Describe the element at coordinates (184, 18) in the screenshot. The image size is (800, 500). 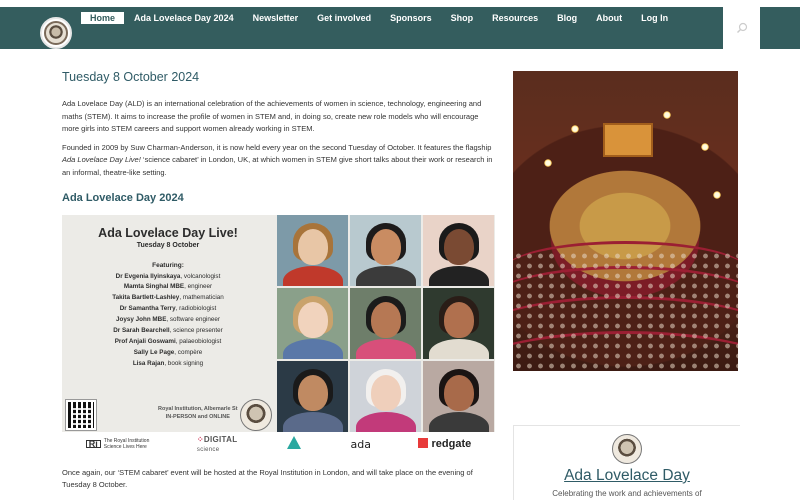
I see `nav-item-ada-lovelace-day-2024: Ada Lovelace Day 2024` at that location.